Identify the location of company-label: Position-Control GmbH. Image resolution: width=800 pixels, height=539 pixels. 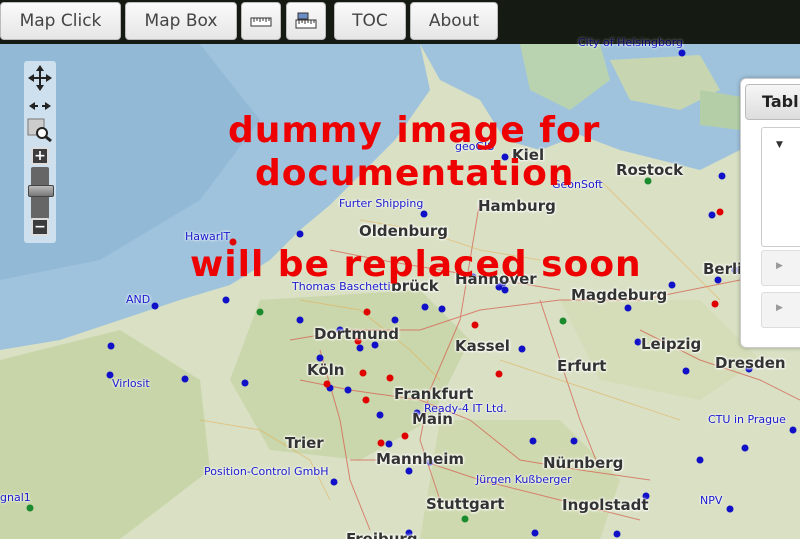
(266, 471).